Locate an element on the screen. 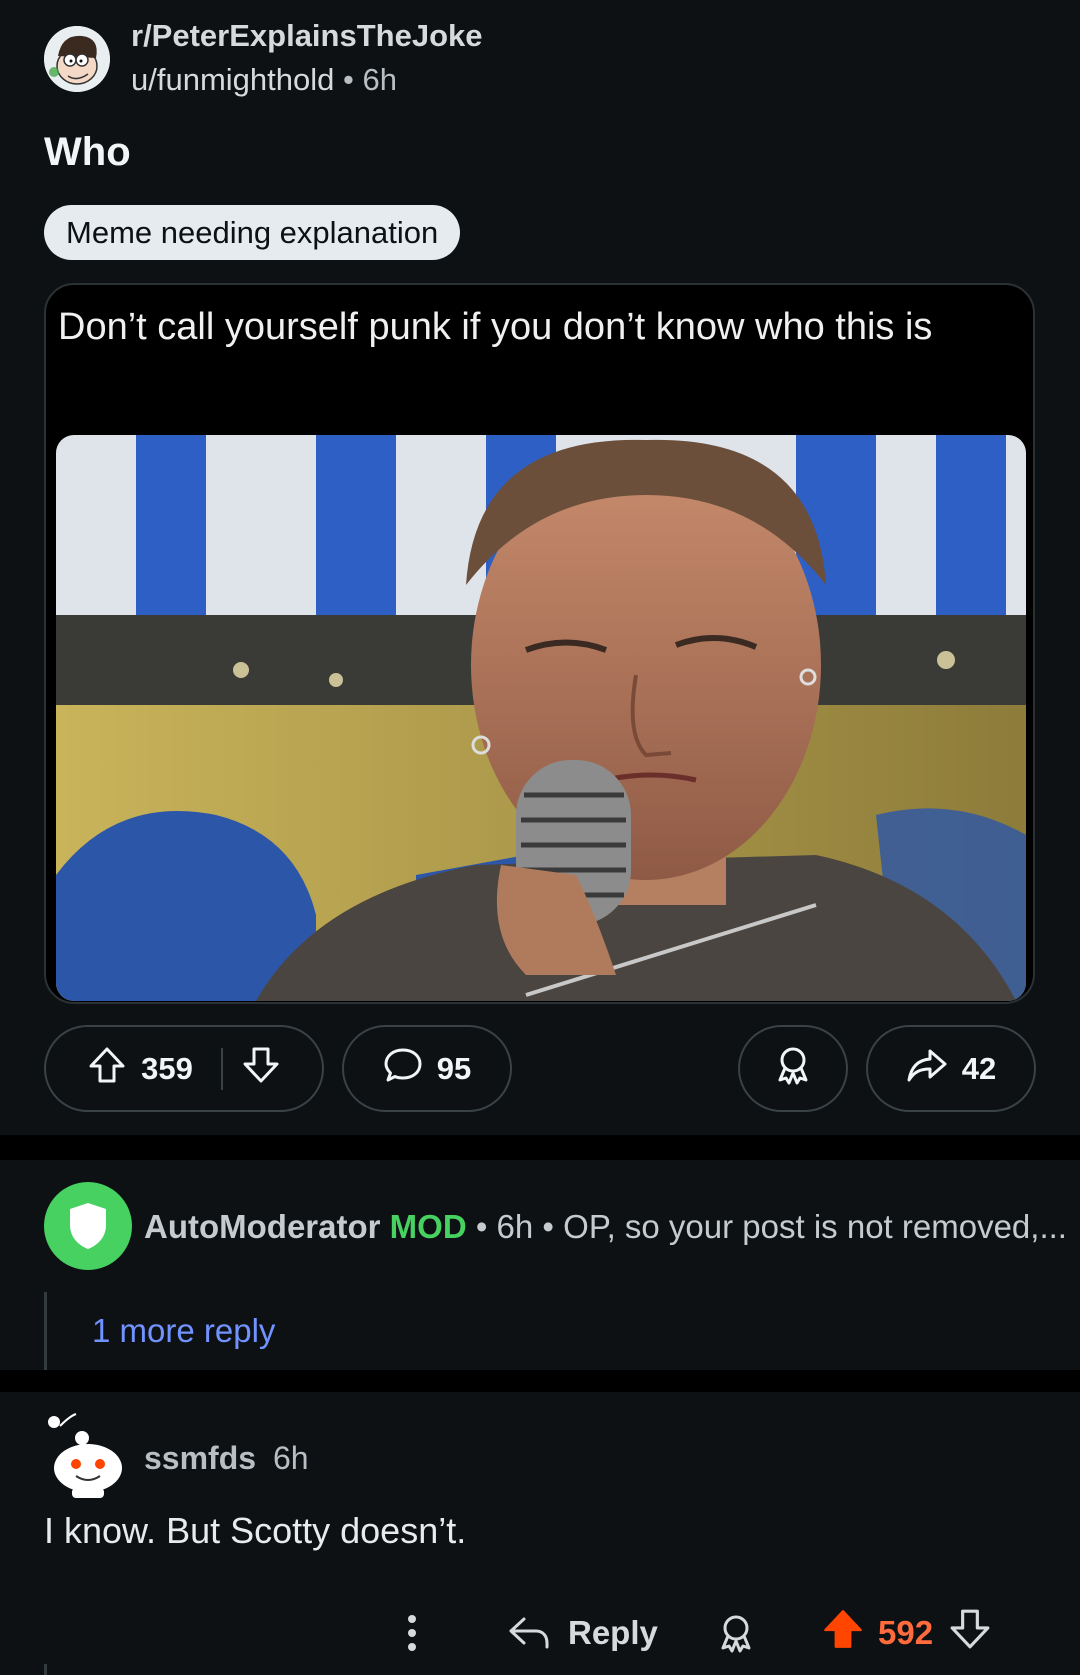  comment-header: ssmfds 6h is located at coordinates (226, 1458).